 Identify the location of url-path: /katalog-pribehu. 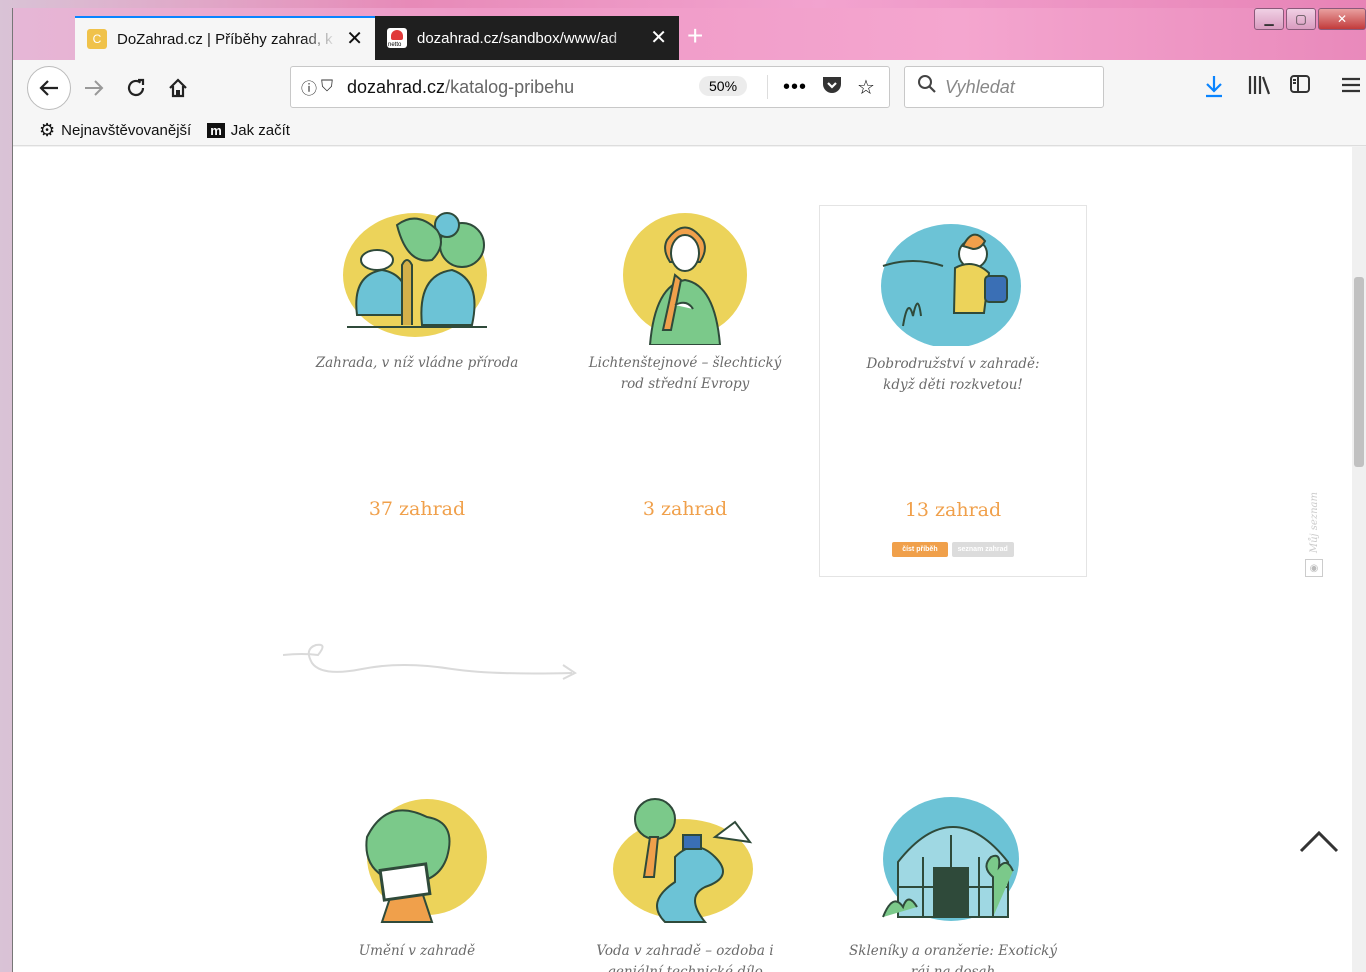
(510, 86).